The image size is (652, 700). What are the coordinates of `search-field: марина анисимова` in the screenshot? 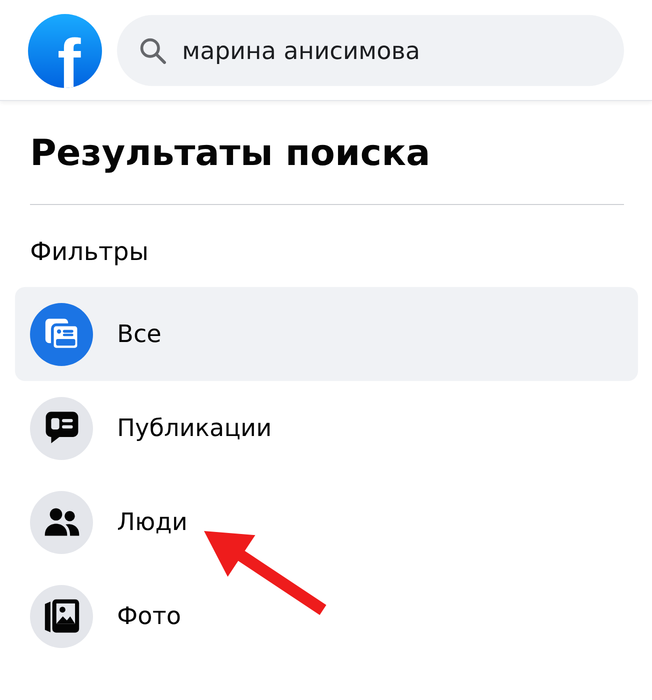 It's located at (370, 50).